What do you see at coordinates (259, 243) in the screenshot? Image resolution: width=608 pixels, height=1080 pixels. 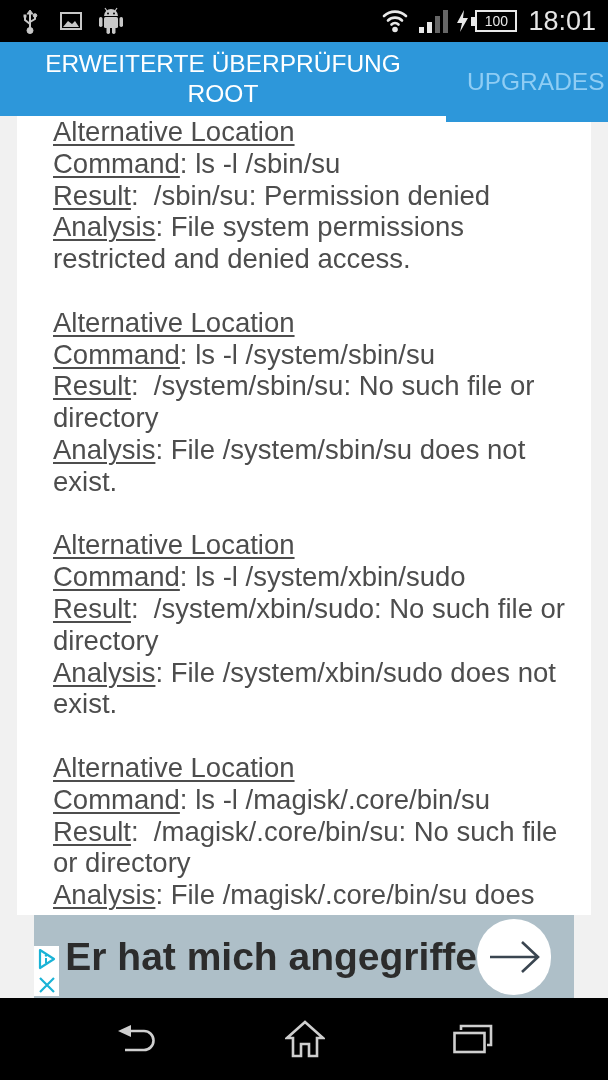 I see `detail-text: Analysis: File system permissions restricted and denied access.` at bounding box center [259, 243].